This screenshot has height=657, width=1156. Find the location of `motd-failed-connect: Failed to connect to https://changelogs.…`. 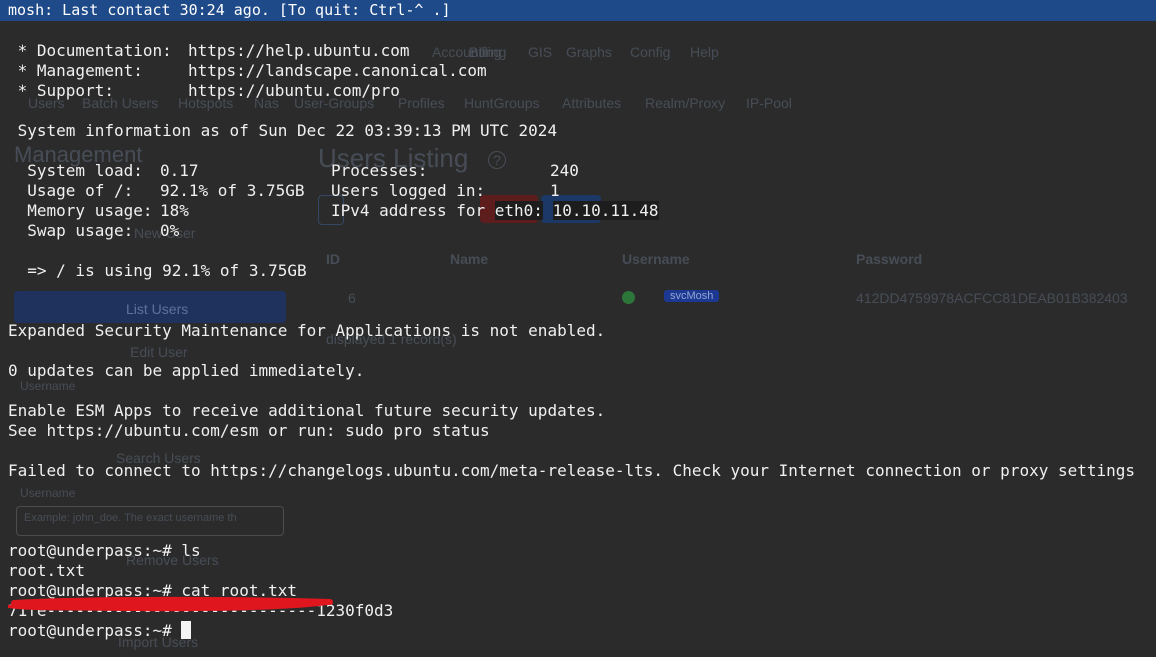

motd-failed-connect: Failed to connect to https://changelogs.… is located at coordinates (572, 470).